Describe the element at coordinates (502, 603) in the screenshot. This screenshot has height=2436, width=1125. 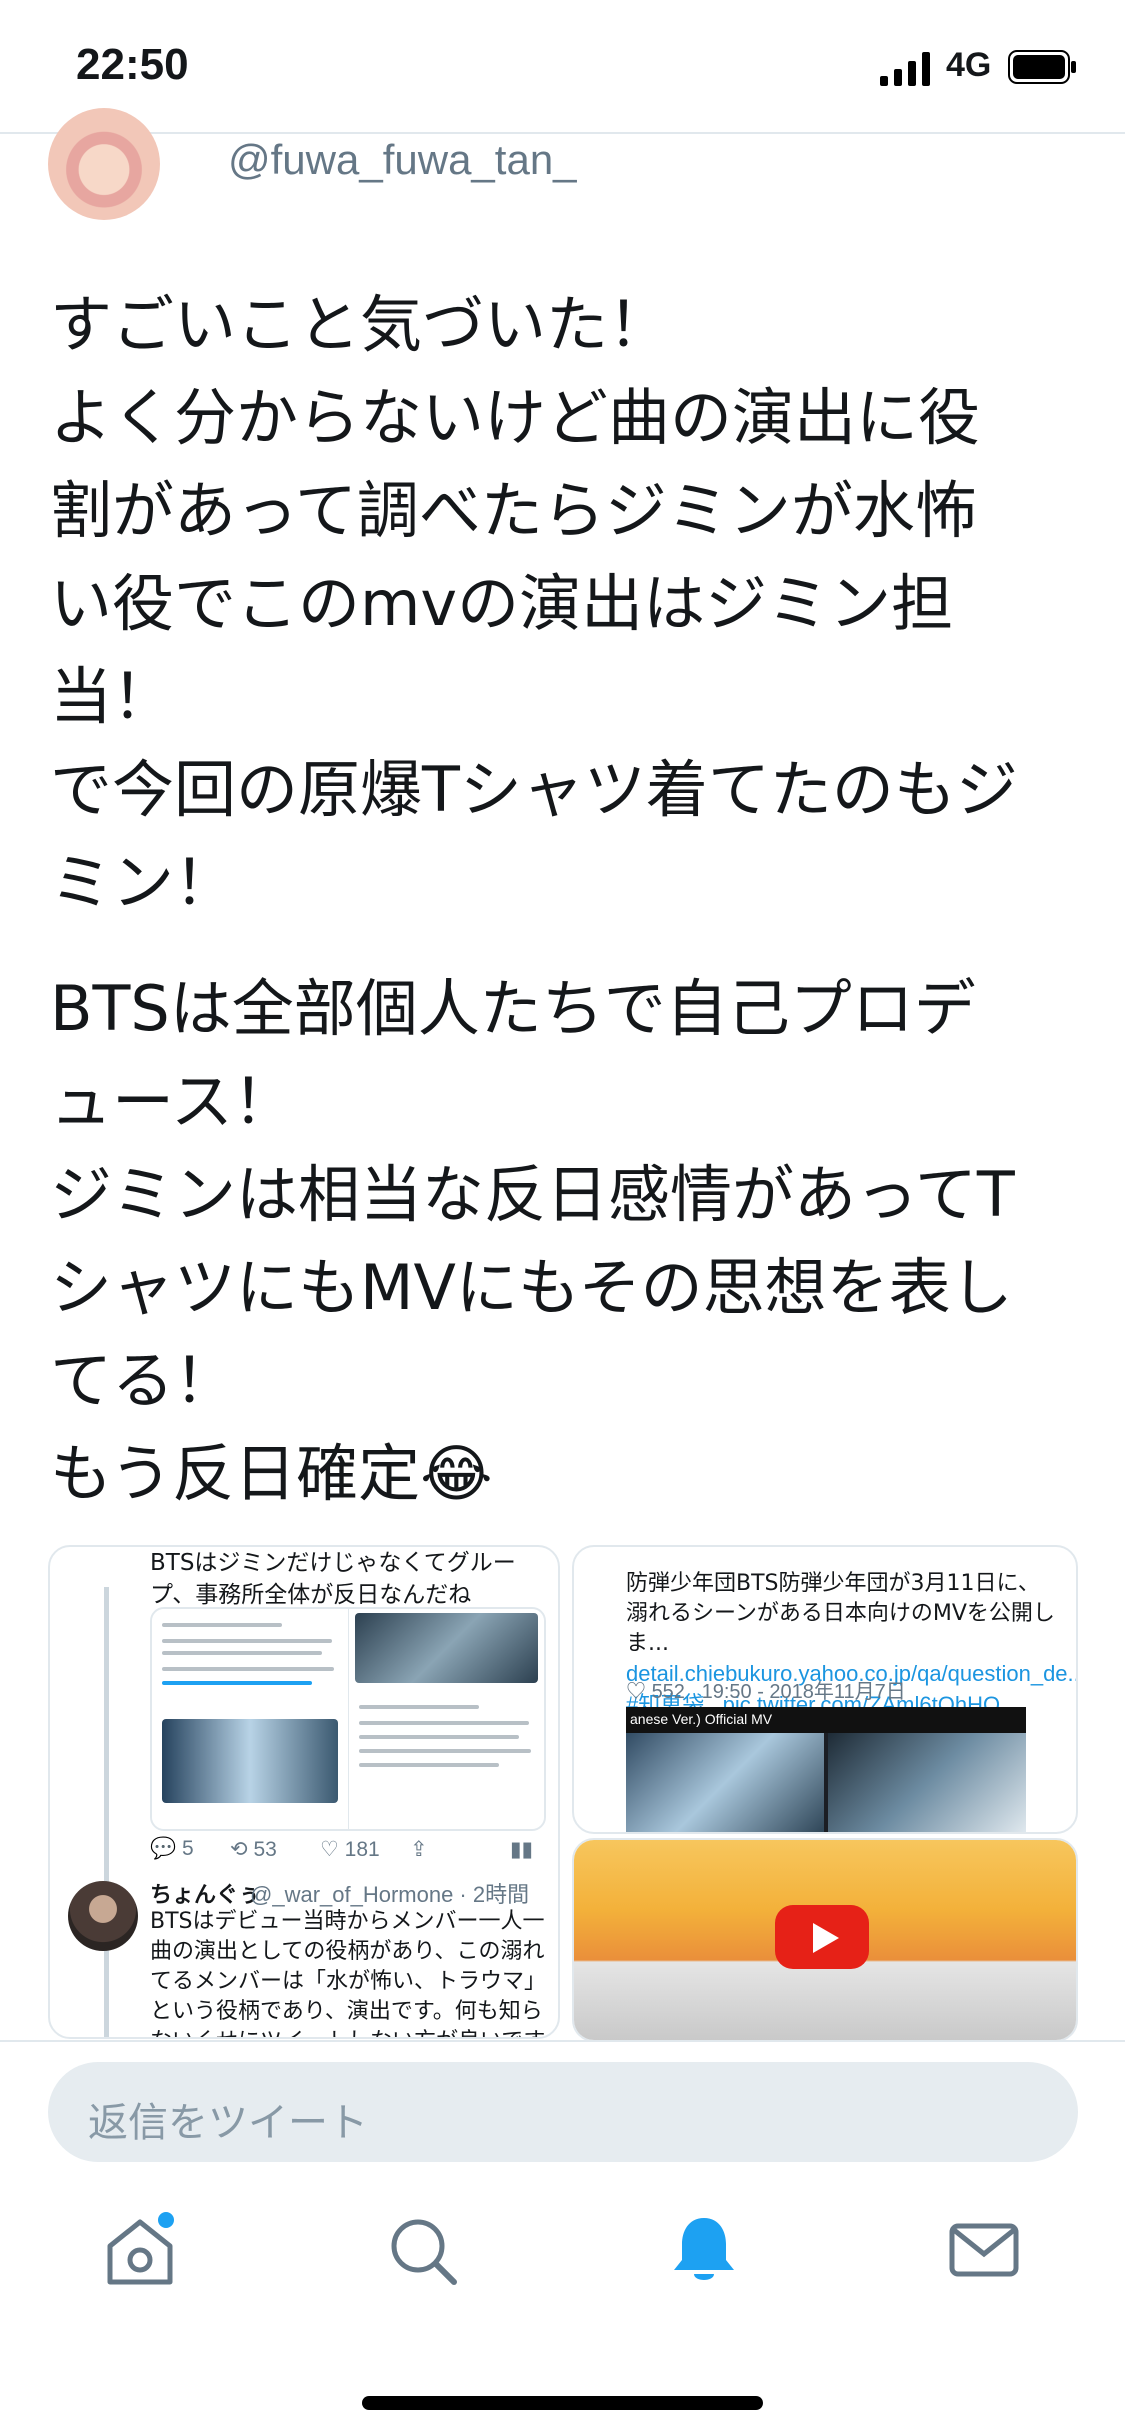
I see `tweet-line: い役でこのmvの演出はジミン担` at that location.